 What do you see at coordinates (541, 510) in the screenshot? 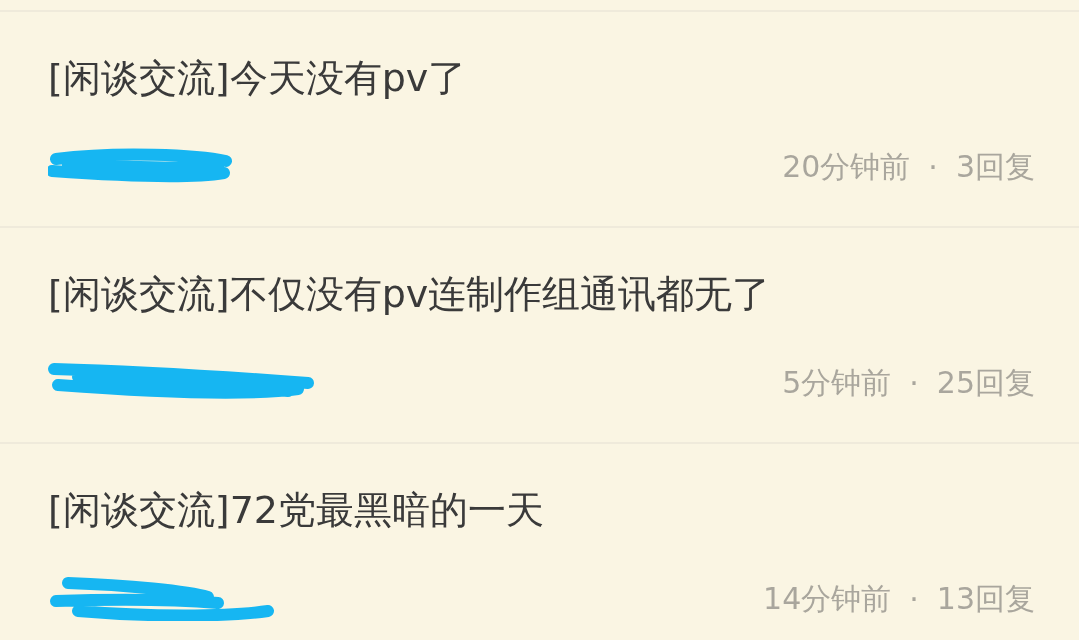
I see `post-title: [闲谈交流]72党最黑暗的一天` at bounding box center [541, 510].